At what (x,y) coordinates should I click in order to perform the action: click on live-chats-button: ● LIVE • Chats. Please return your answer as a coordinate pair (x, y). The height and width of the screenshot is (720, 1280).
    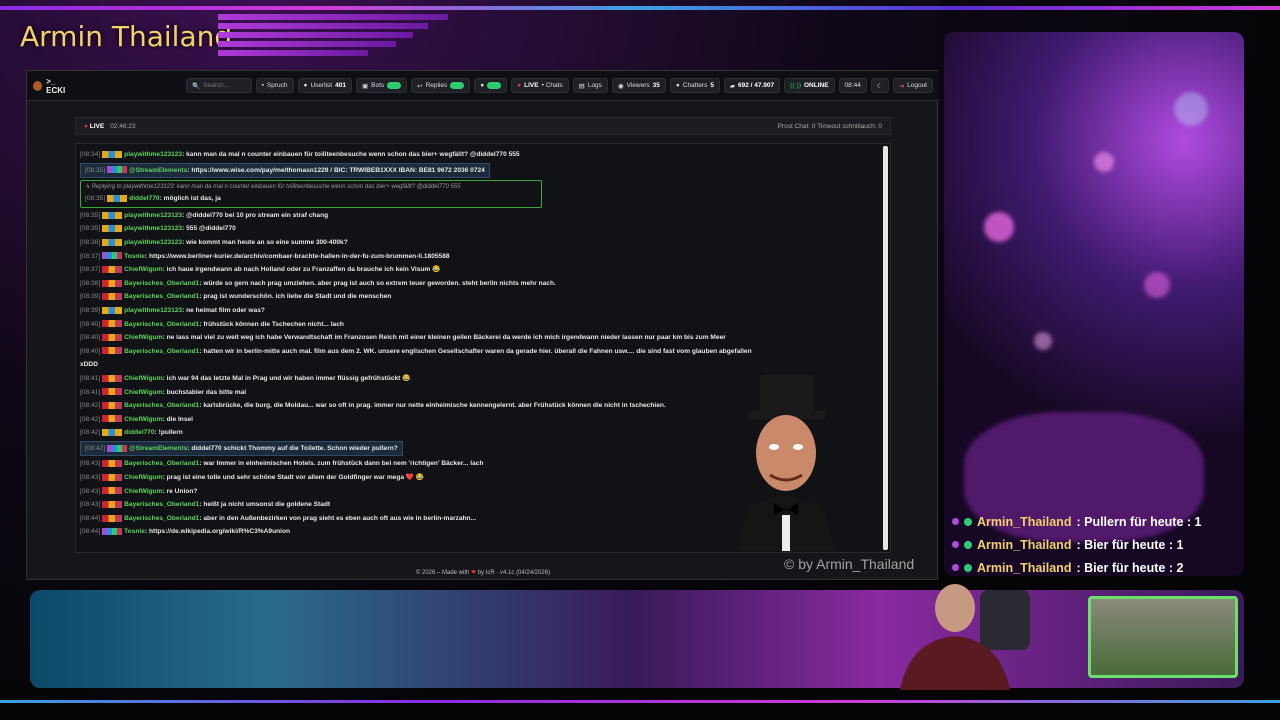
    Looking at the image, I should click on (540, 85).